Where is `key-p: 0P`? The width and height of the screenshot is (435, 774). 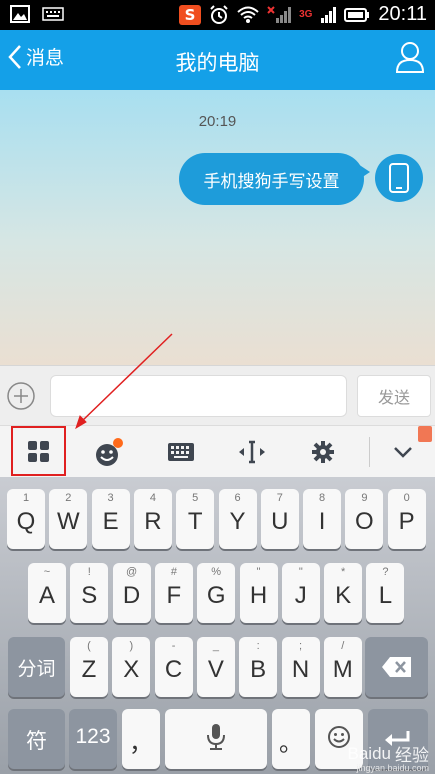
key-p: 0P is located at coordinates (406, 519).